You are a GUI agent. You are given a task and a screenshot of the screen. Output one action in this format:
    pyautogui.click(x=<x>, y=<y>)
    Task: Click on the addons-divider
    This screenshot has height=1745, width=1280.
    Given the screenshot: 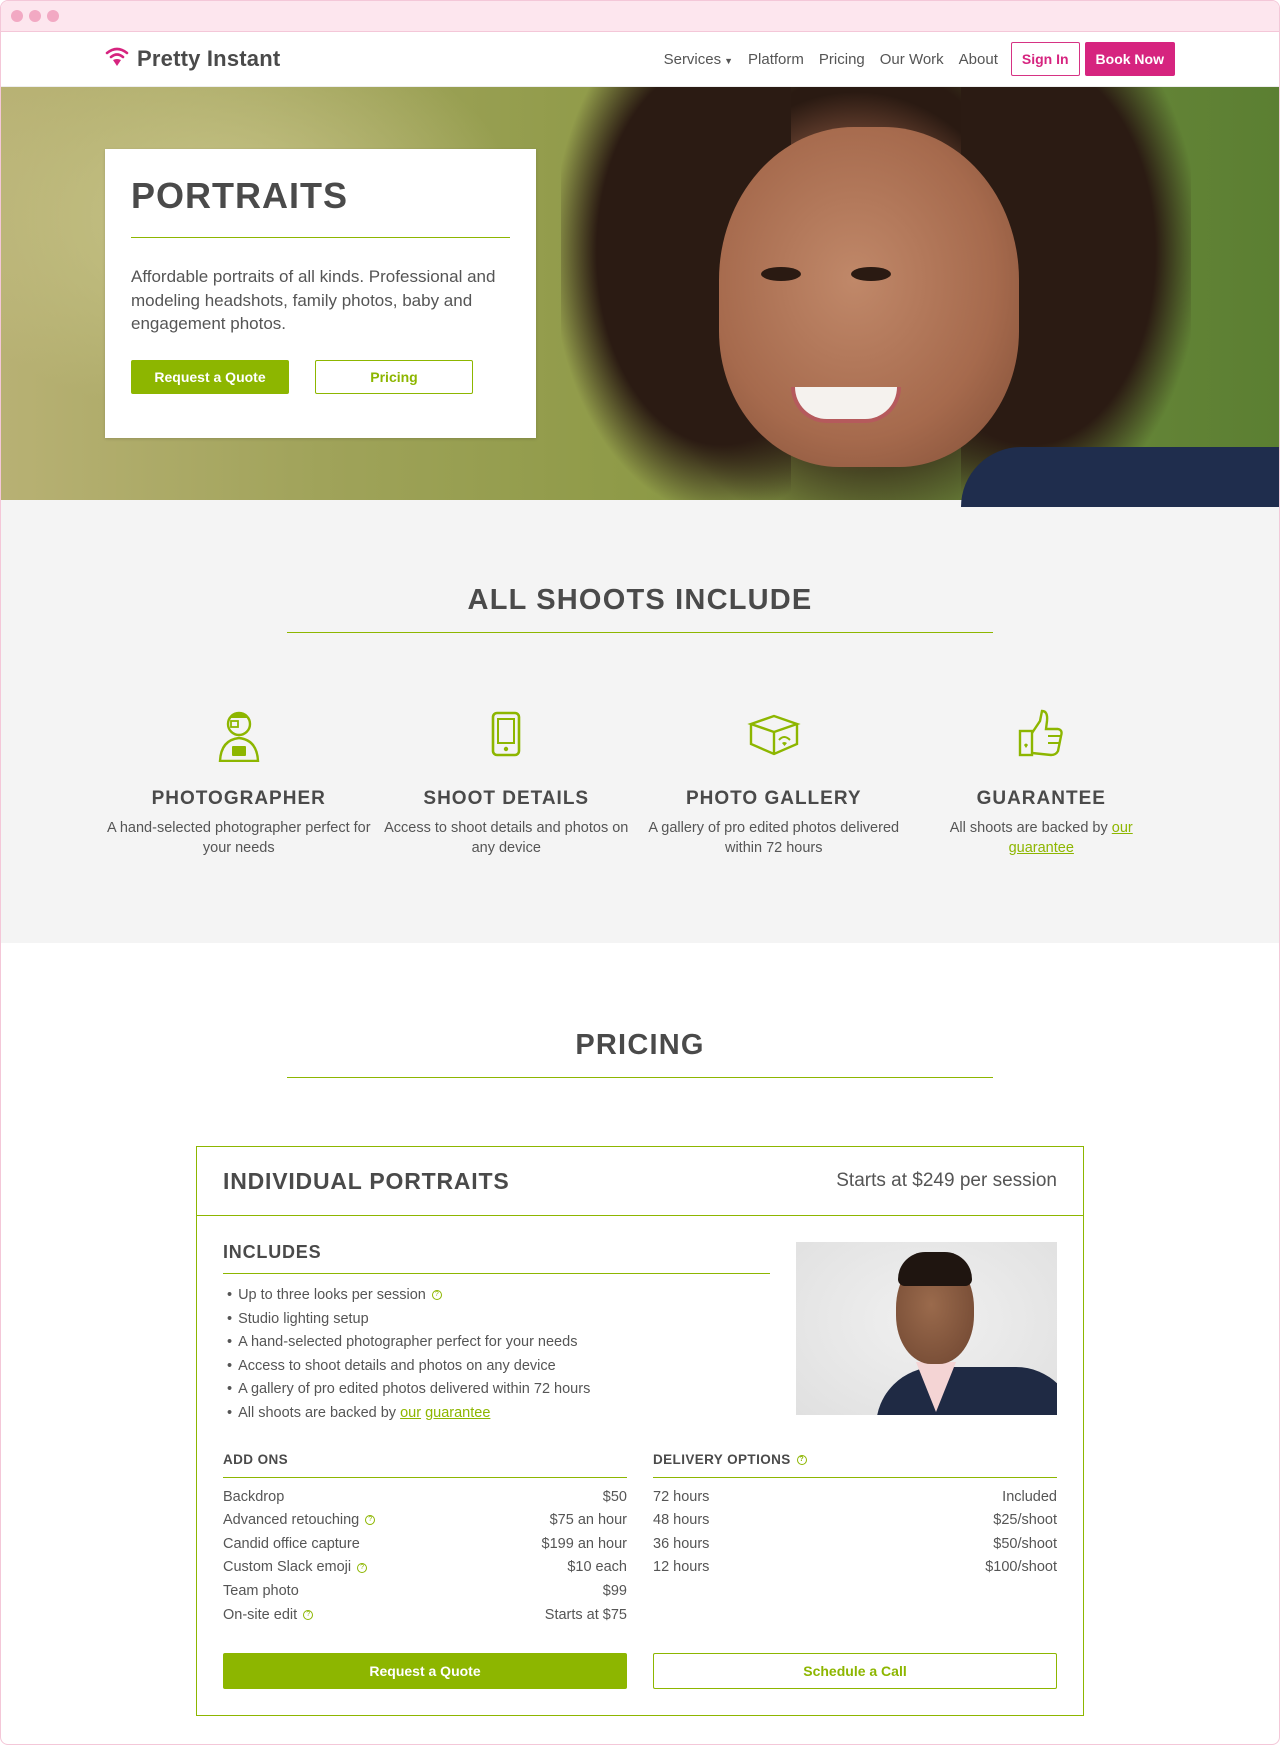 What is the action you would take?
    pyautogui.click(x=425, y=1477)
    